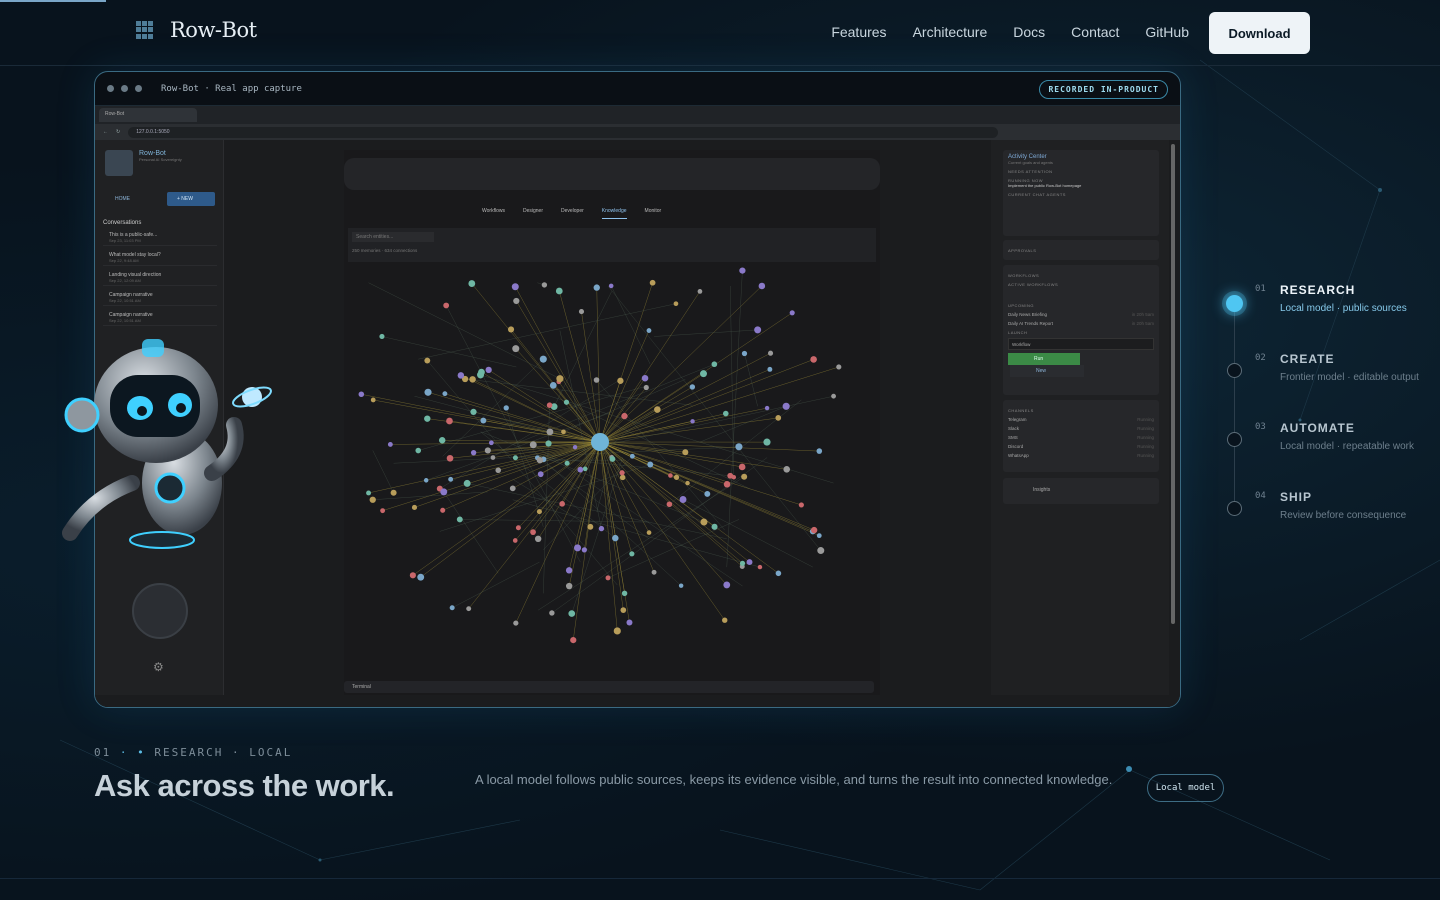 This screenshot has height=900, width=1440. I want to click on list-item: Landing visual direction Sep 22, 12:09 AM, so click(160, 279).